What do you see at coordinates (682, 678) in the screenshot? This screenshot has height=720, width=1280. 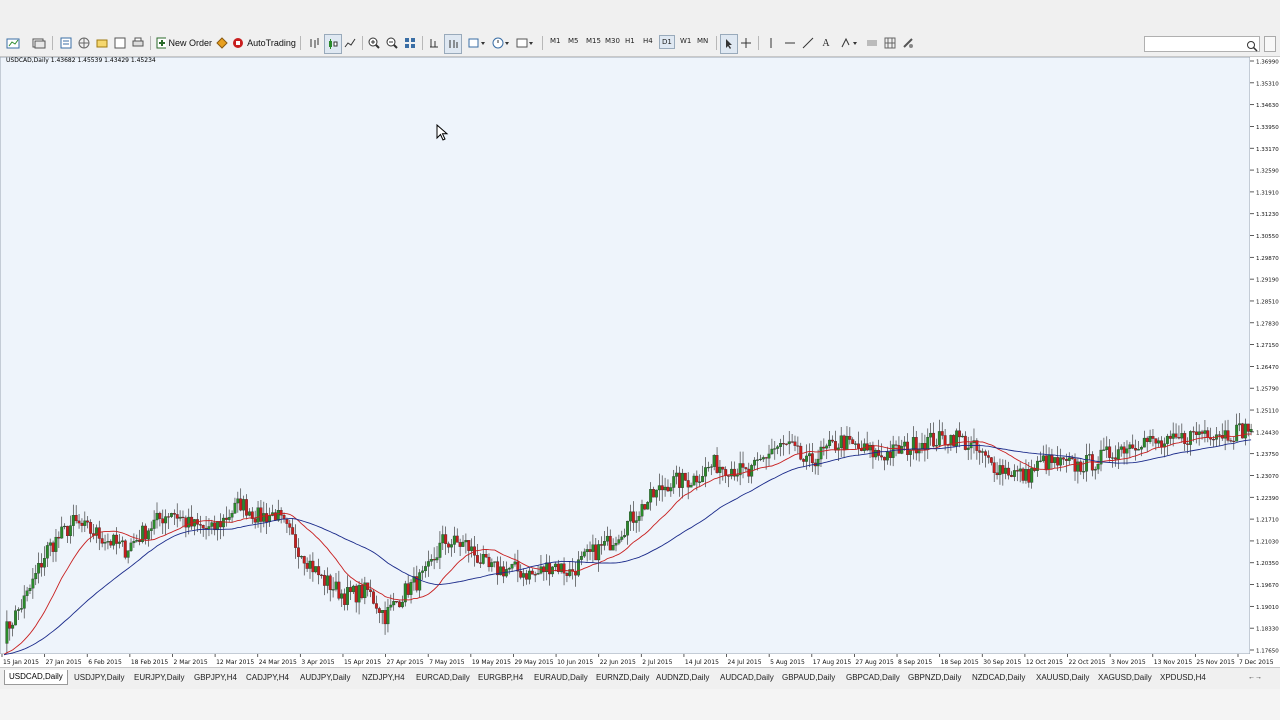 I see `tab-audnzd-daily: AUDNZD,Daily` at bounding box center [682, 678].